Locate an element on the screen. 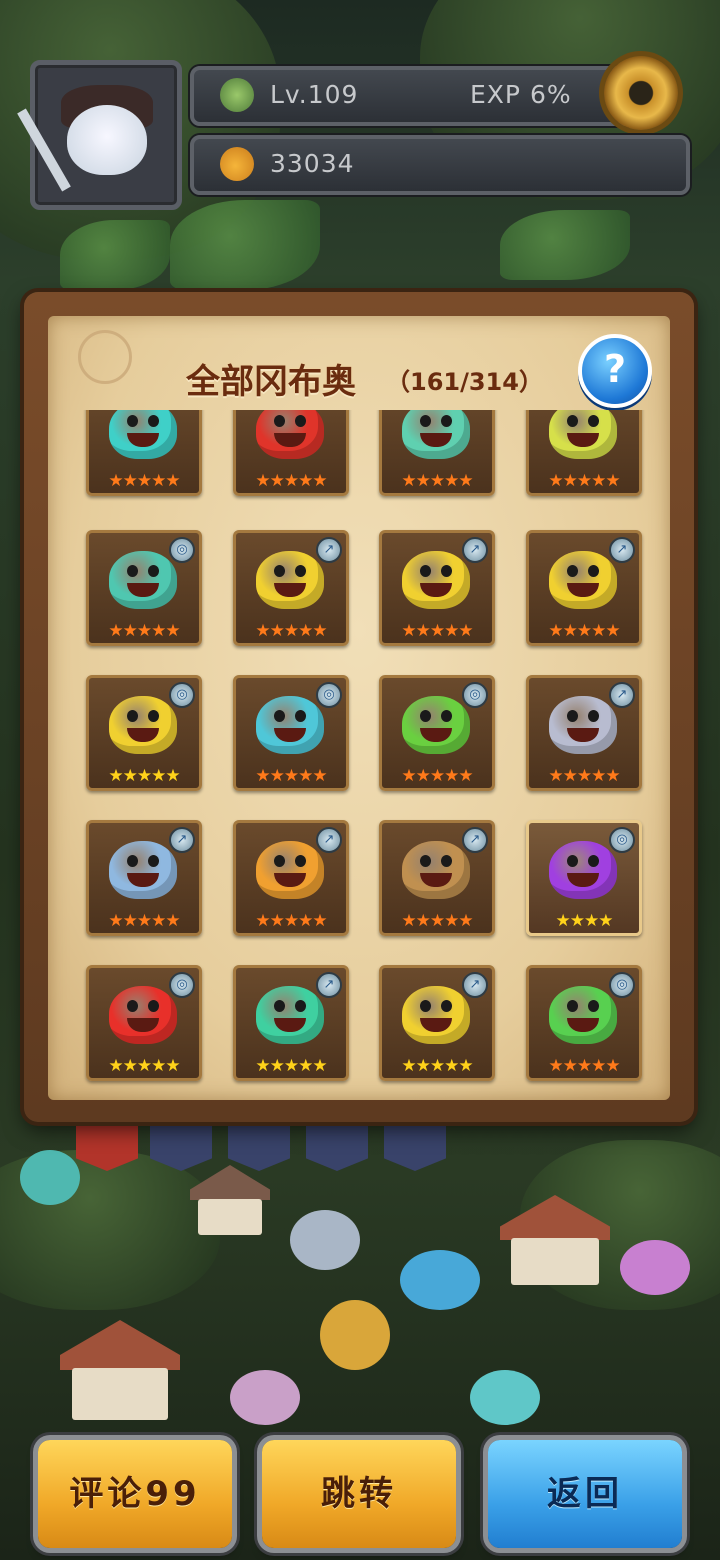  help-button: ? is located at coordinates (615, 371).